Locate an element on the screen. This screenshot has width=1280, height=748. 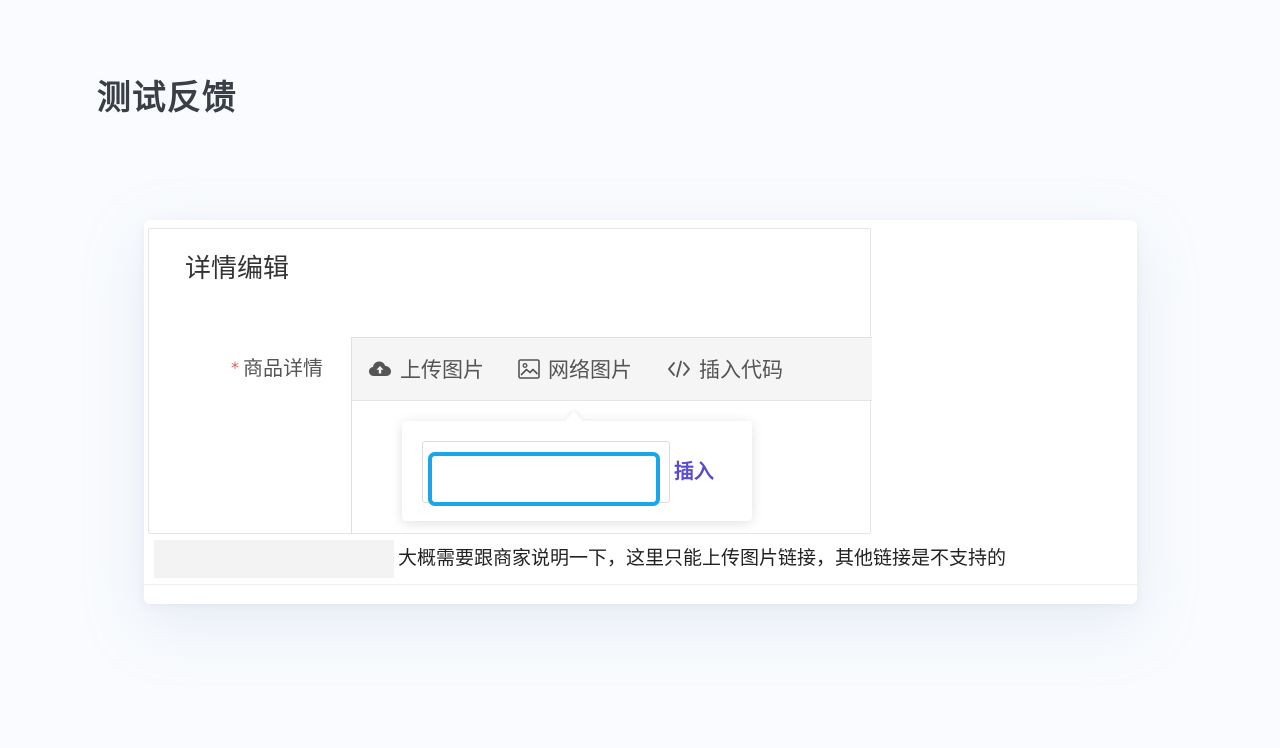
panel-title: 详情编辑 is located at coordinates (237, 269).